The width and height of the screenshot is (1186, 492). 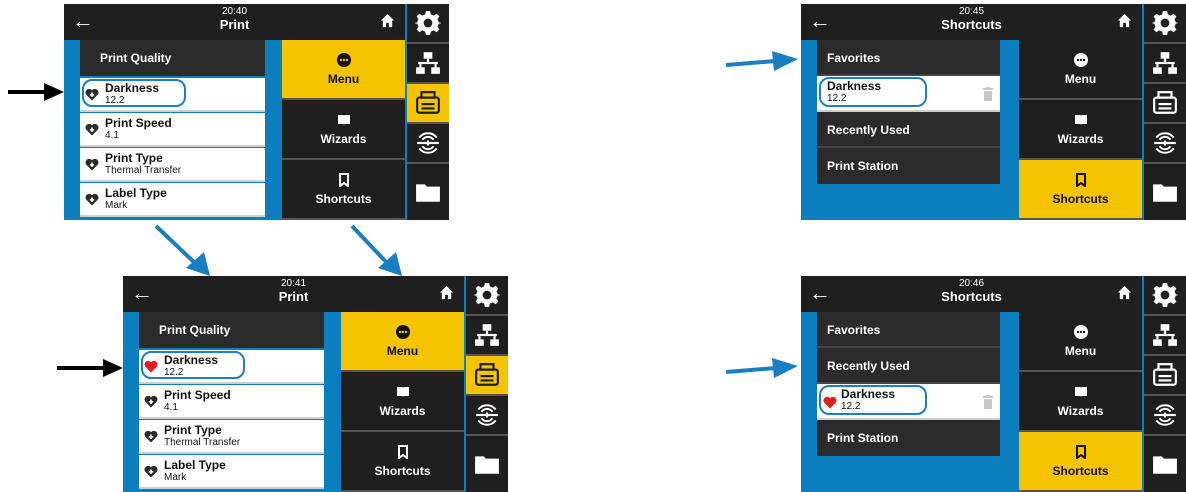 What do you see at coordinates (36, 92) in the screenshot?
I see `pointer-arrow-black-top` at bounding box center [36, 92].